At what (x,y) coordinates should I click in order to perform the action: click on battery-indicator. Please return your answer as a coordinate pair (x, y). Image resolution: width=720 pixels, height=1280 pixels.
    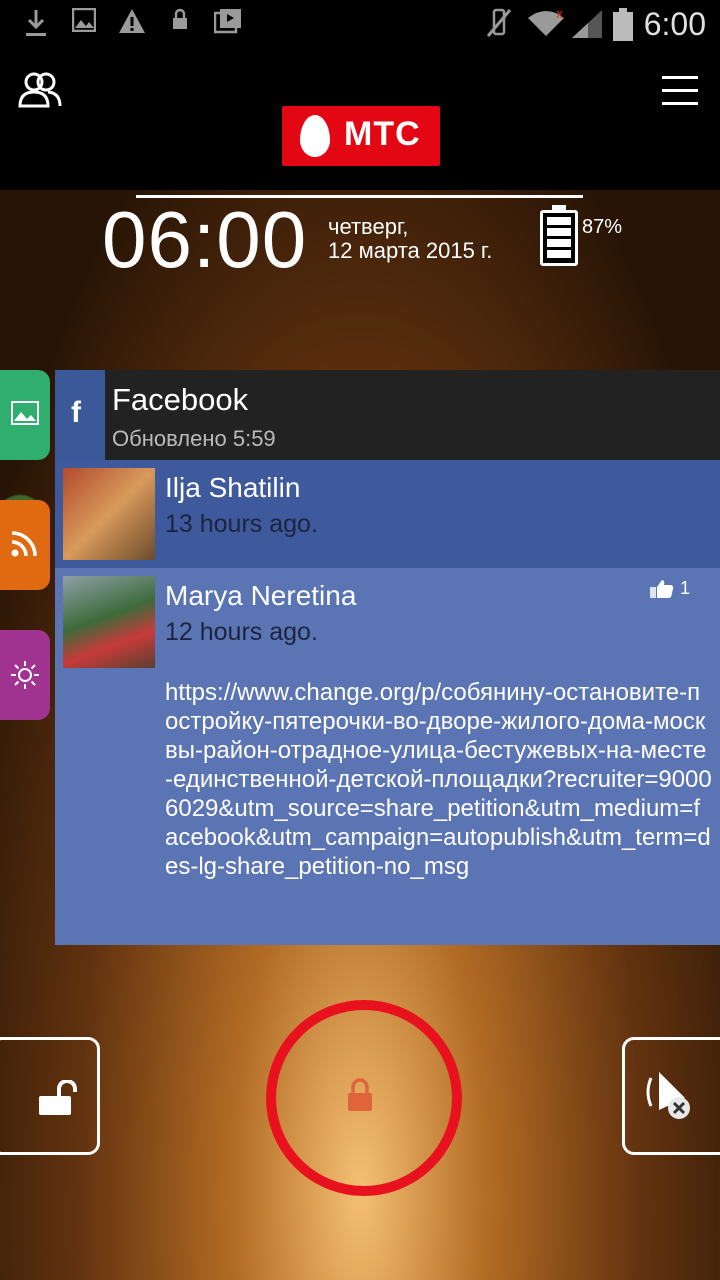
    Looking at the image, I should click on (559, 235).